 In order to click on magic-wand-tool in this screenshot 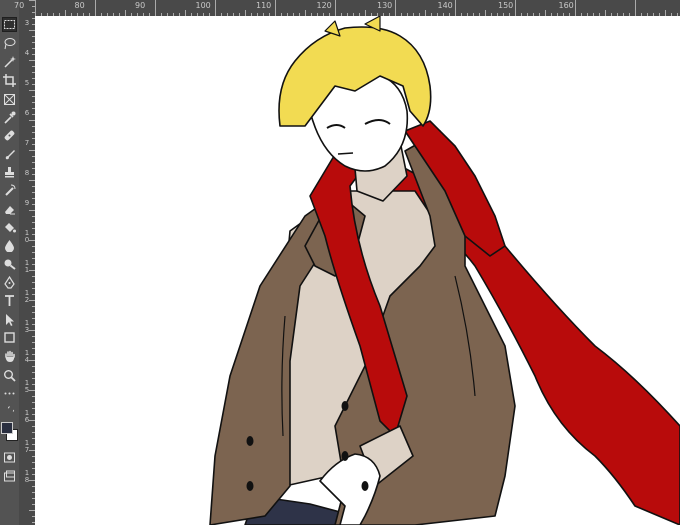, I will do `click(9, 61)`.